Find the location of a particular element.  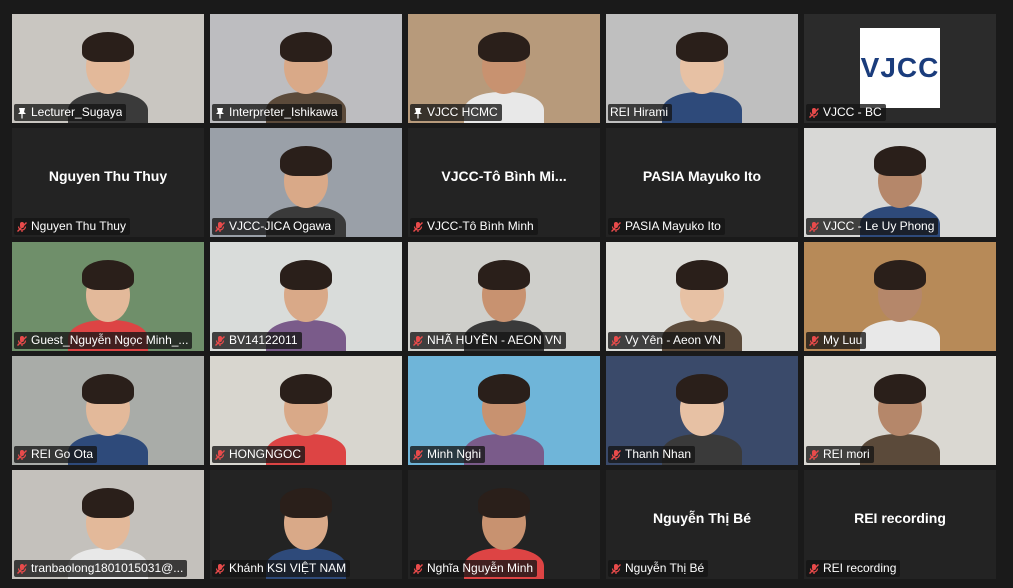

participant-name-label: REI Hirami is located at coordinates (640, 112).